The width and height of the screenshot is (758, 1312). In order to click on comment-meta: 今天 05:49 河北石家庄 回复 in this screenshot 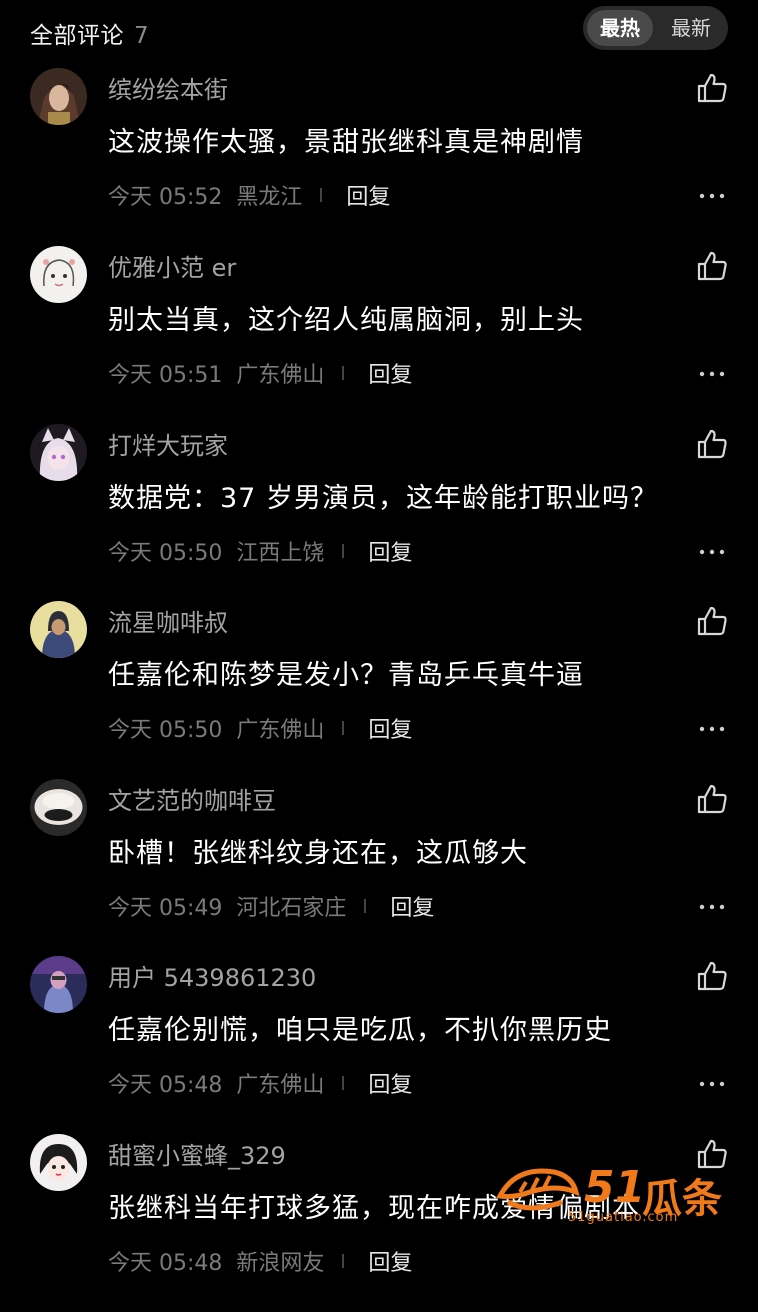, I will do `click(271, 906)`.